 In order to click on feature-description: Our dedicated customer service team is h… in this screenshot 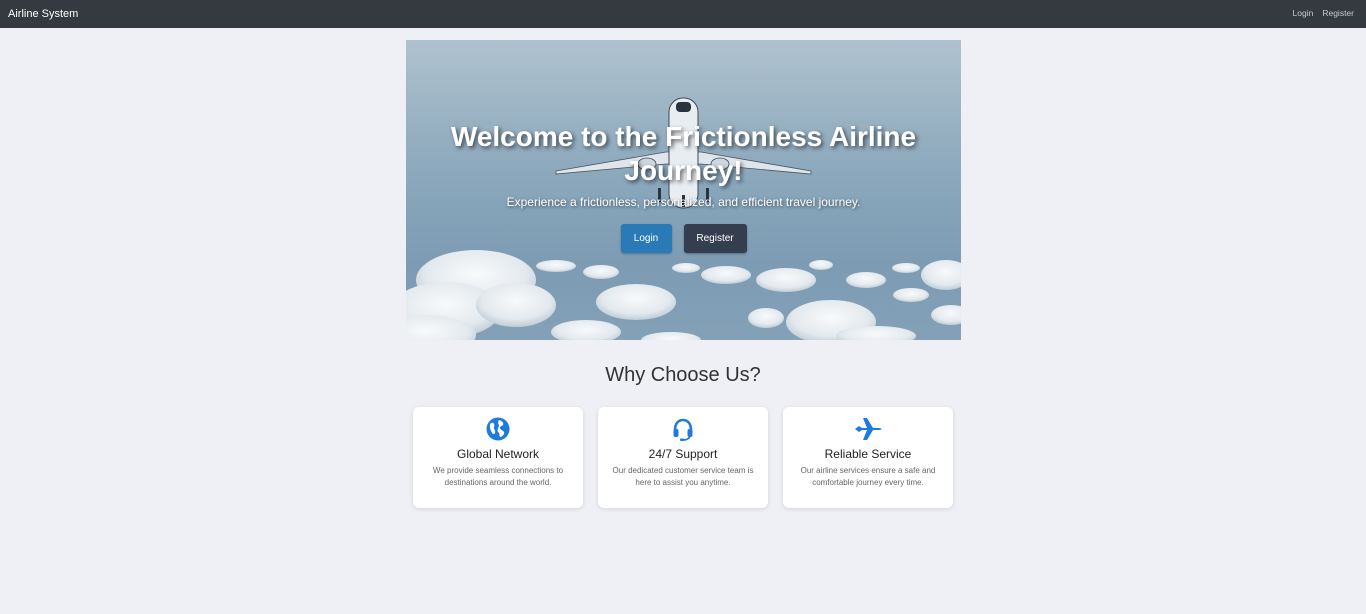, I will do `click(683, 476)`.